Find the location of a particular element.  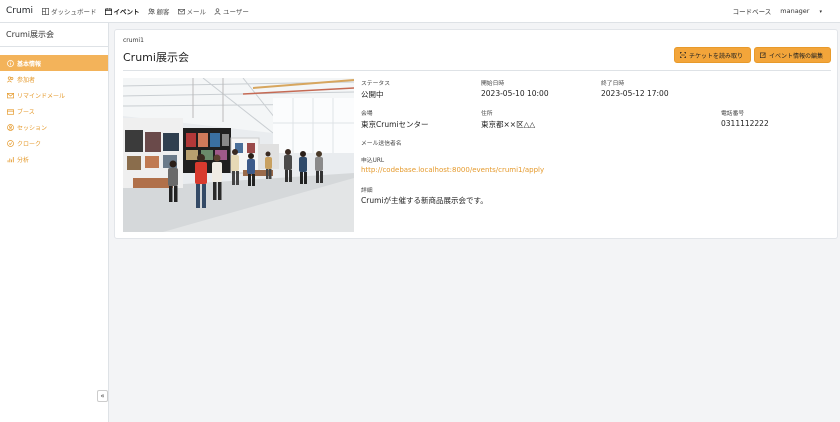

nav-item-label: ダッシュボード is located at coordinates (74, 12).